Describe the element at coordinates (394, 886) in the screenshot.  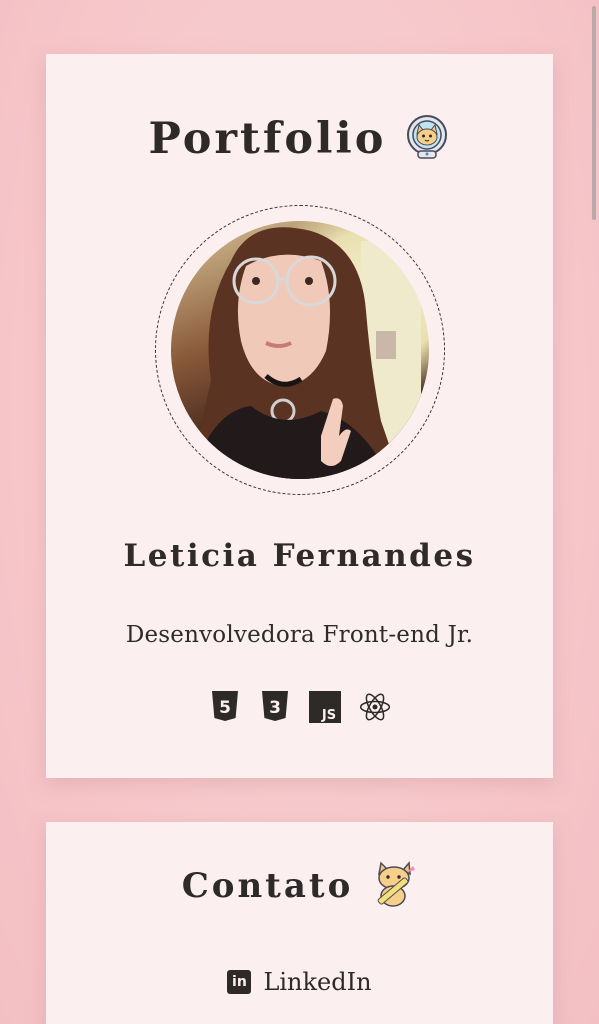
I see `cat-pencil-icon` at that location.